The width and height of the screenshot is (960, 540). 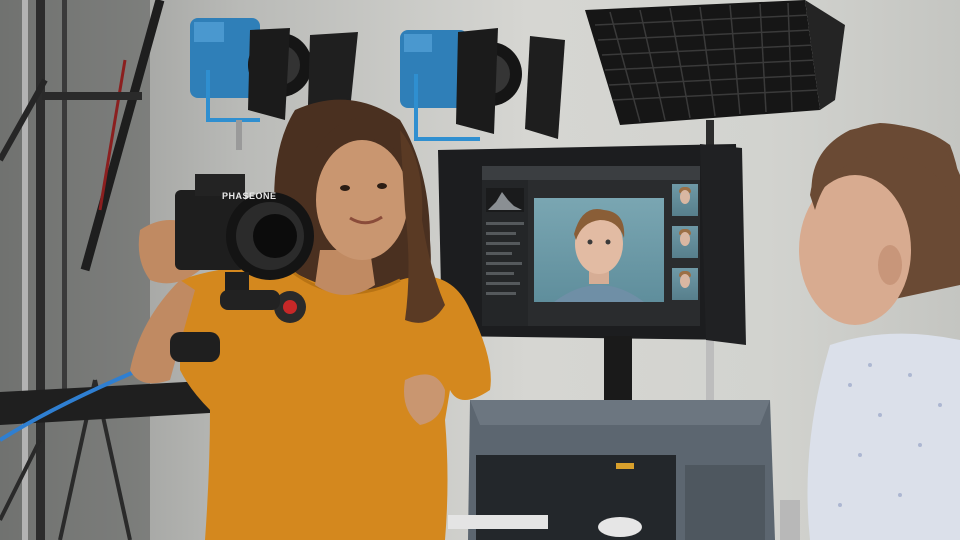 I want to click on app-toolbar, so click(x=591, y=173).